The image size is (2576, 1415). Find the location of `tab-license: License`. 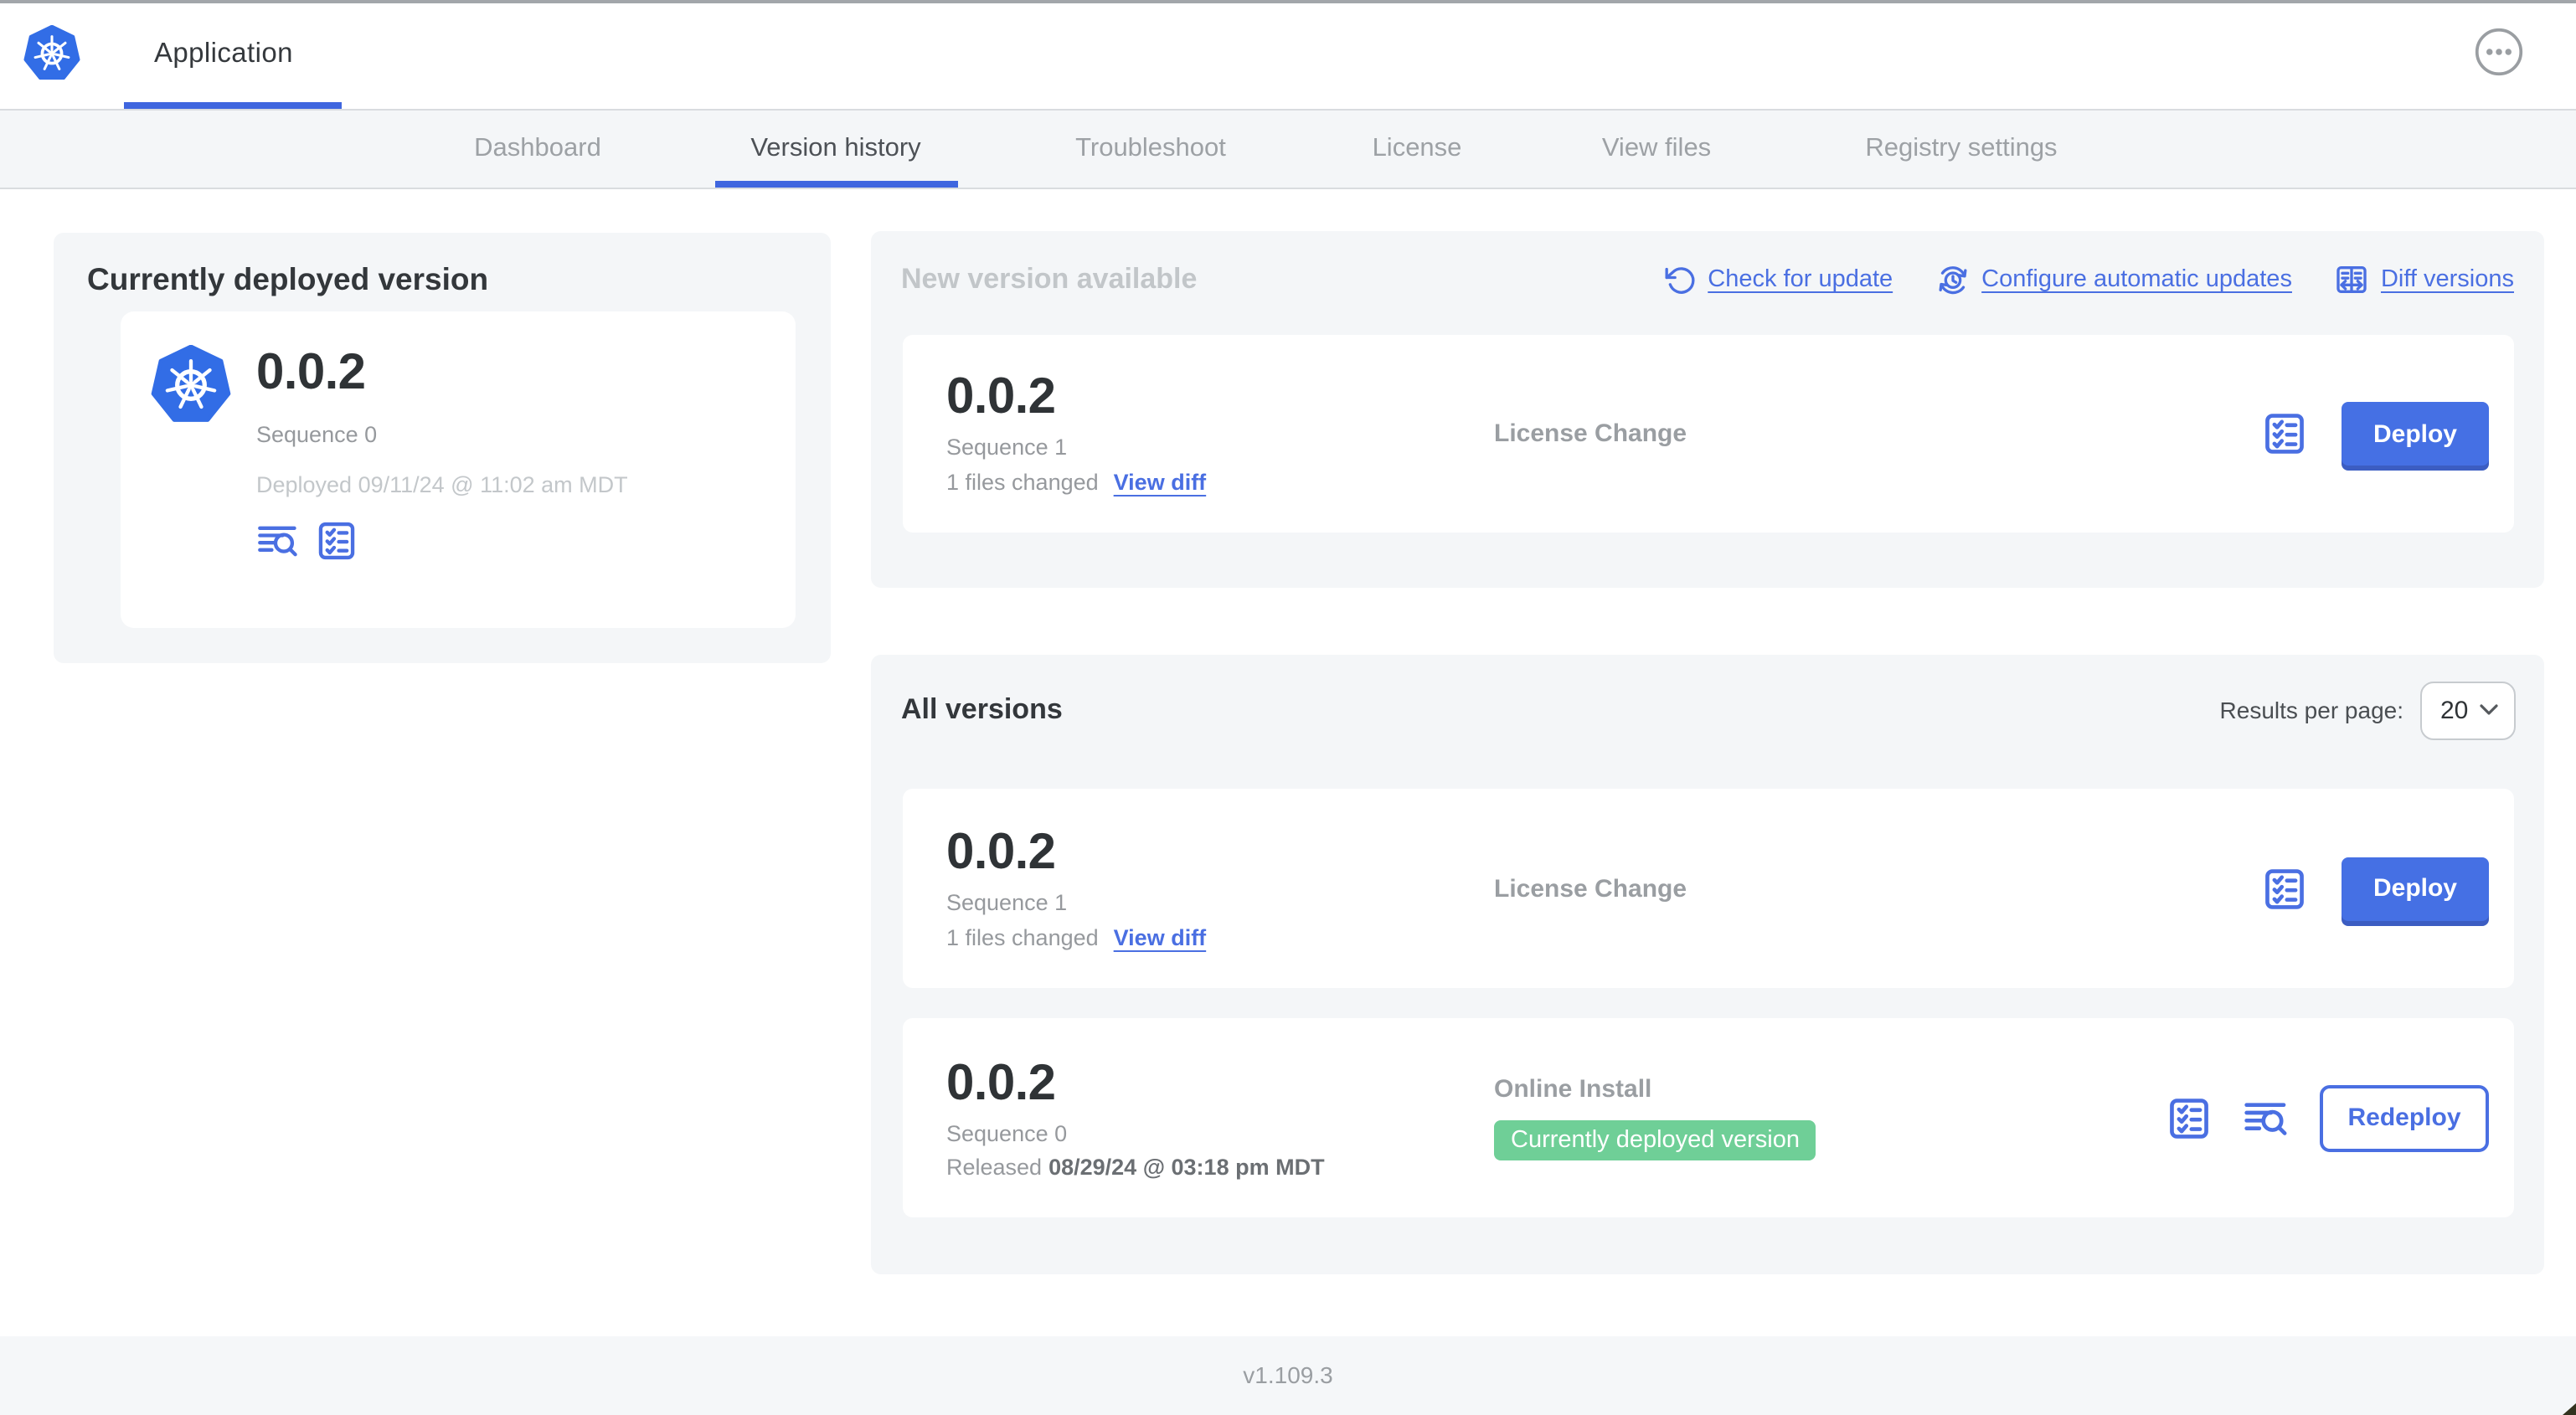

tab-license: License is located at coordinates (1417, 148).